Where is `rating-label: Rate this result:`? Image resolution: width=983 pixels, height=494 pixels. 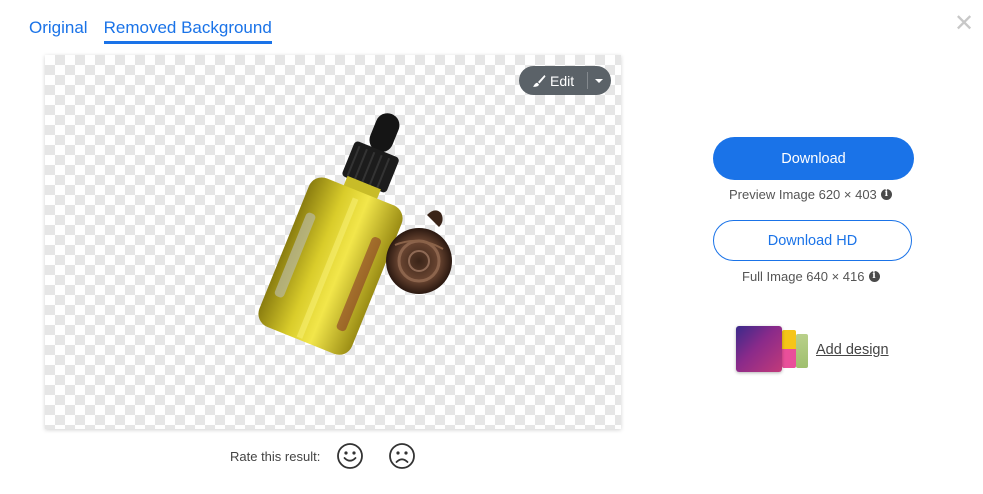
rating-label: Rate this result: is located at coordinates (275, 456).